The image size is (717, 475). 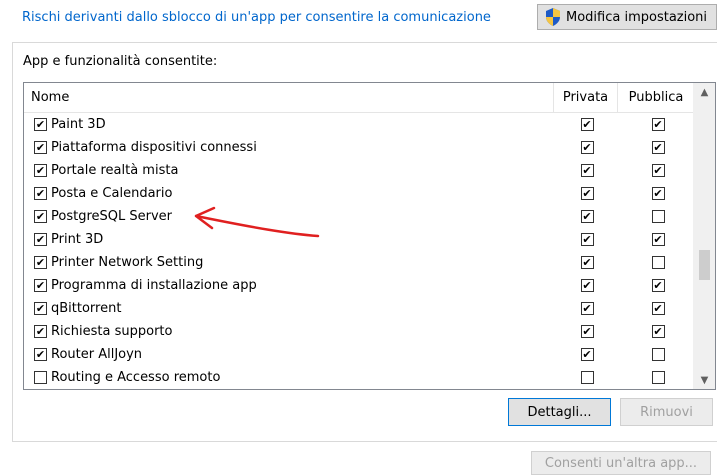 I want to click on app-row: ✔ Router AllJoyn ✔, so click(x=359, y=354).